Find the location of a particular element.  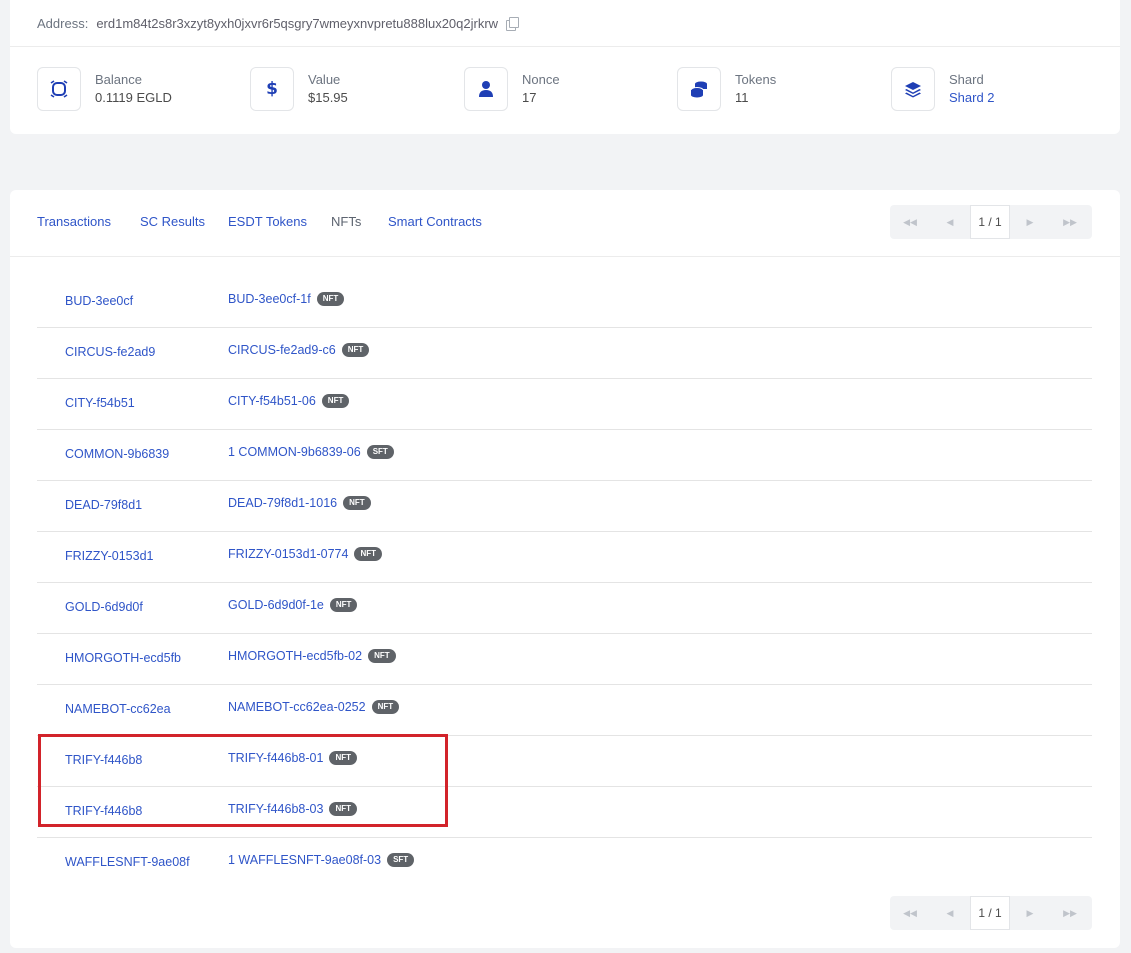

table-row: GOLD-6d9d0f GOLD-6d9d0f-1e NFT is located at coordinates (564, 608).